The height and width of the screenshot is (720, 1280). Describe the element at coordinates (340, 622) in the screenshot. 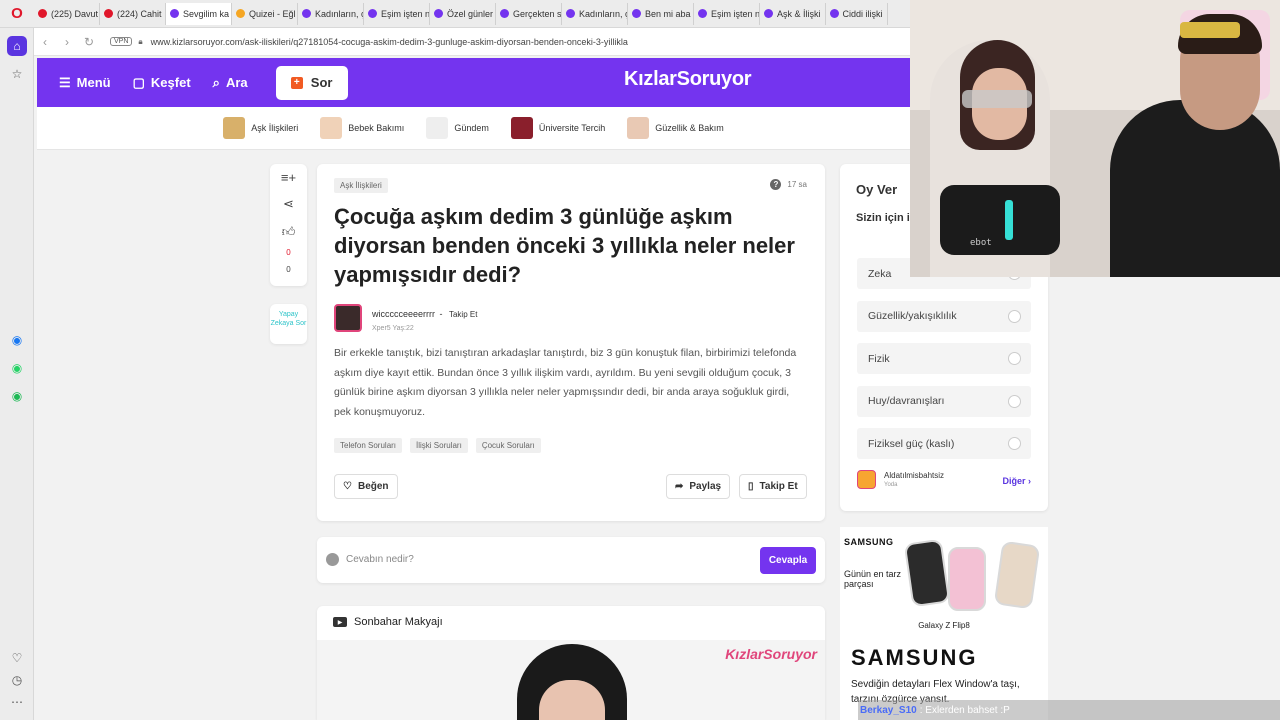

I see `youtube-icon: ▶` at that location.